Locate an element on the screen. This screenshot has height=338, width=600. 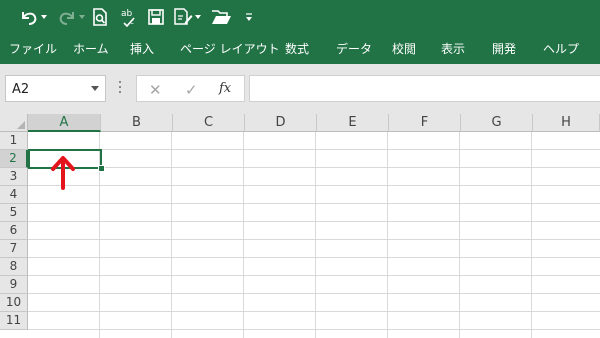
column-header-b: B is located at coordinates (137, 123).